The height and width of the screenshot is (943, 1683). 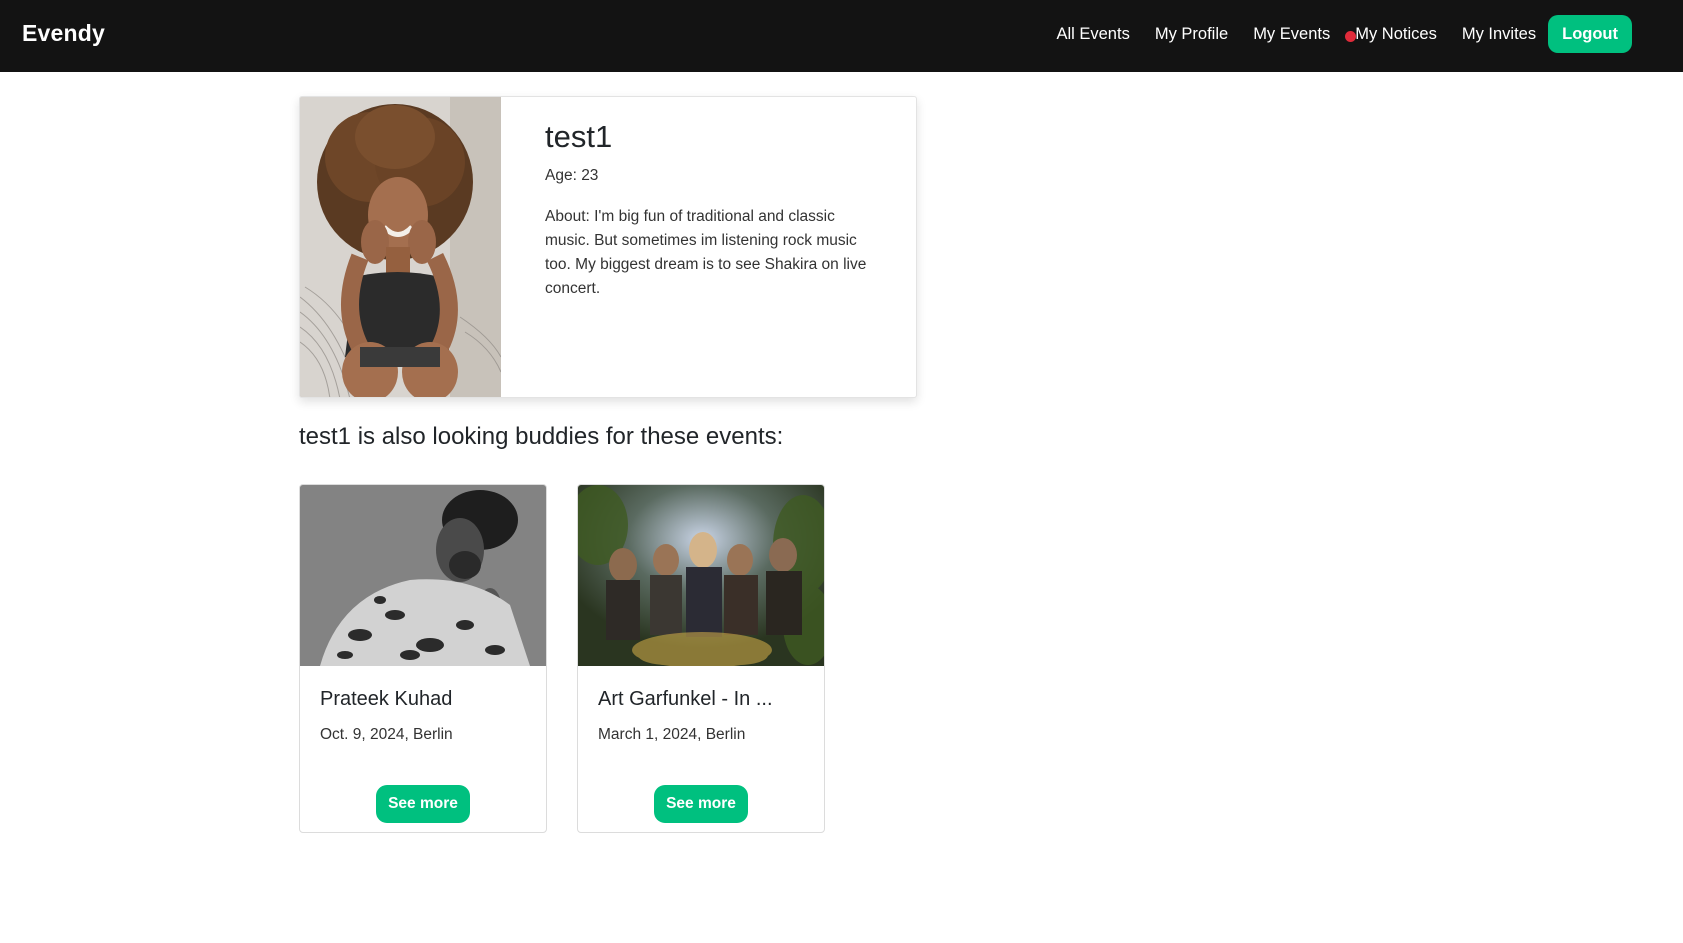 What do you see at coordinates (1291, 34) in the screenshot?
I see `nav-link-my-events: My Events` at bounding box center [1291, 34].